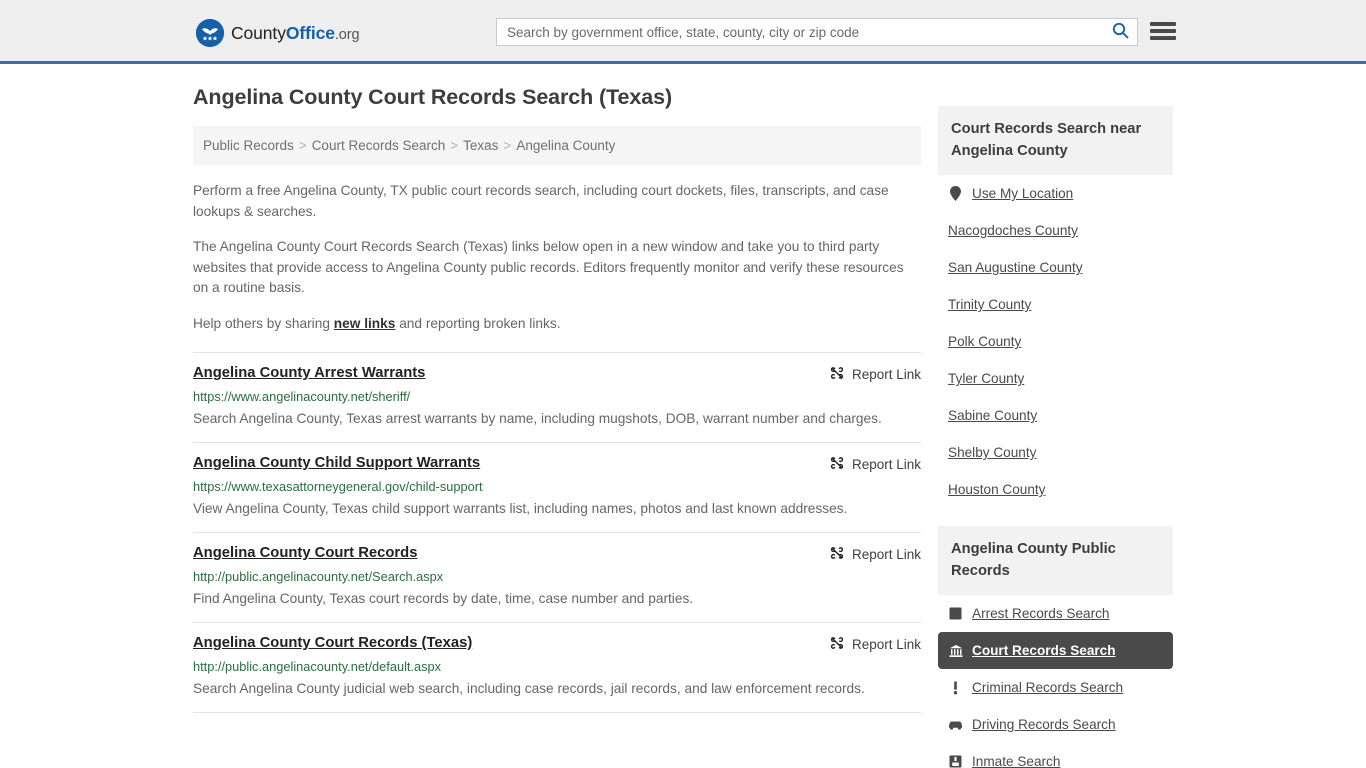 This screenshot has height=768, width=1366. I want to click on sidebar-item-label: Houston County, so click(997, 489).